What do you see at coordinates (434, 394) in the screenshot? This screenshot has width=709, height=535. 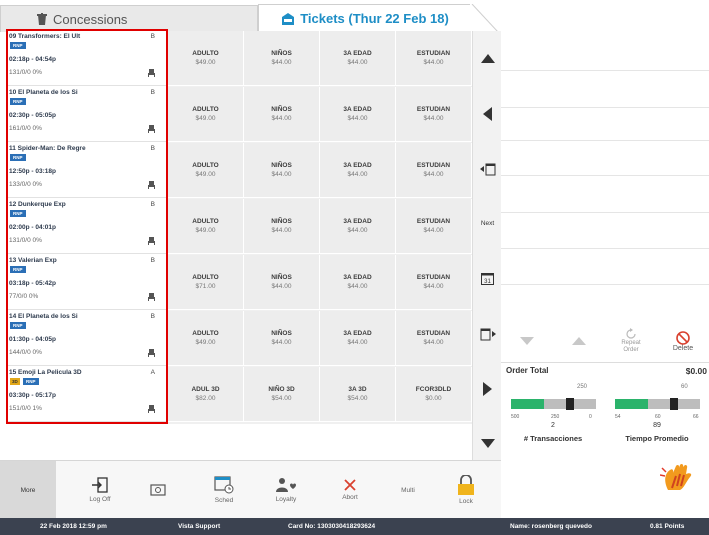 I see `ticket-type-button: FCOR3DLD $0.00` at bounding box center [434, 394].